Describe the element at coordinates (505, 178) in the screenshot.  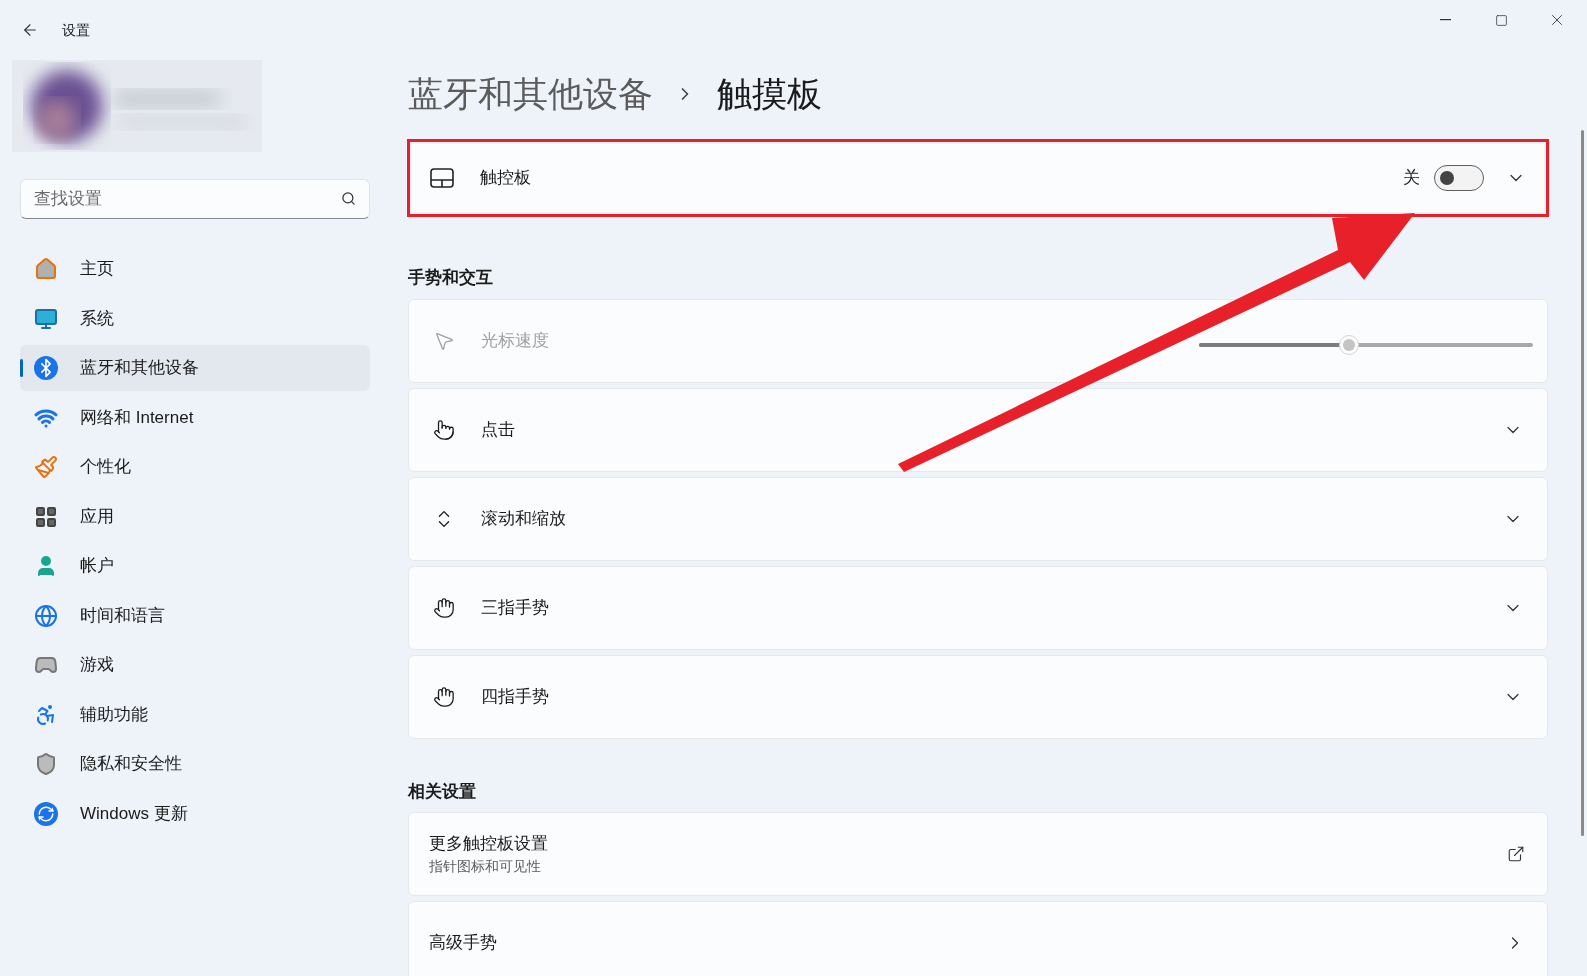
I see `setting-label: 触控板` at that location.